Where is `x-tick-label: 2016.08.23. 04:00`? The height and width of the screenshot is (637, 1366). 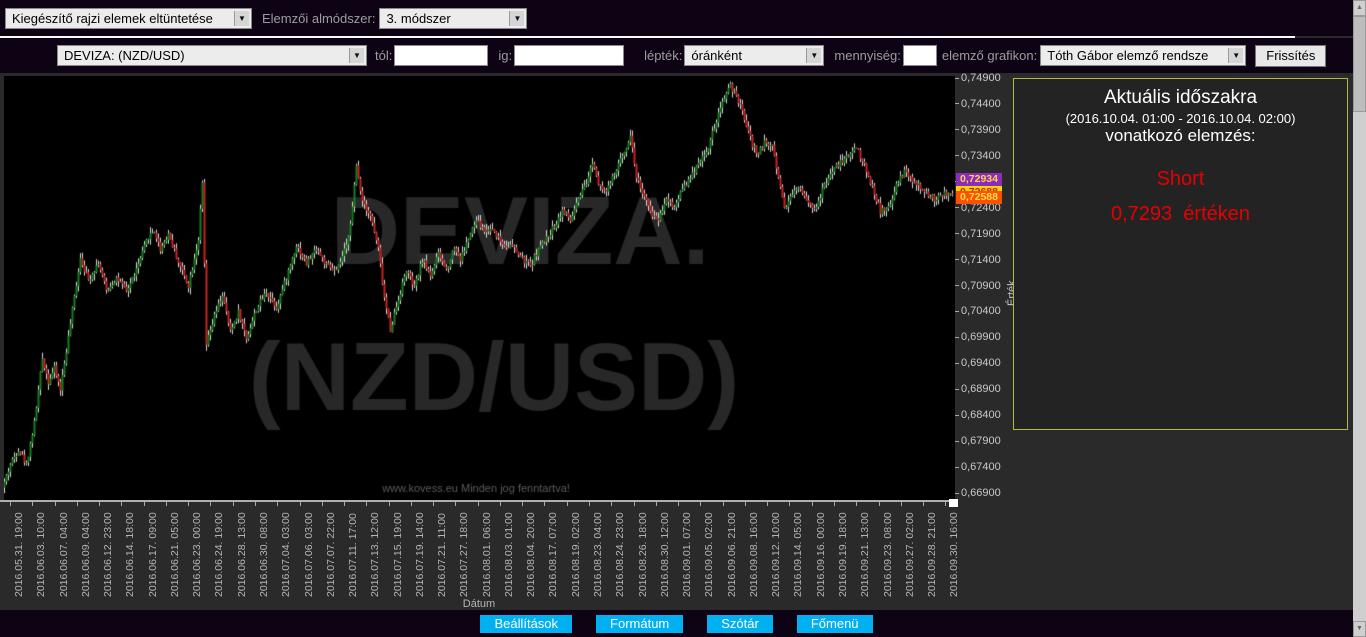 x-tick-label: 2016.08.23. 04:00 is located at coordinates (598, 554).